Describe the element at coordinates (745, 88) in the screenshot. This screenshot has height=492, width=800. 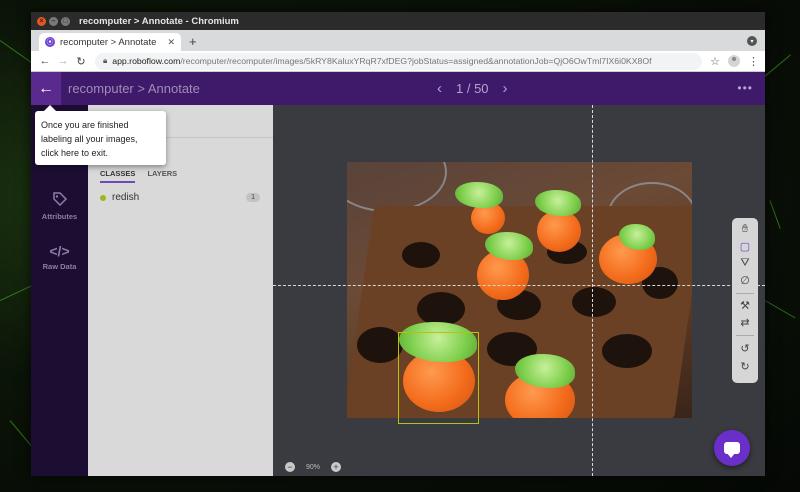
I see `more-options-icon: •••` at that location.